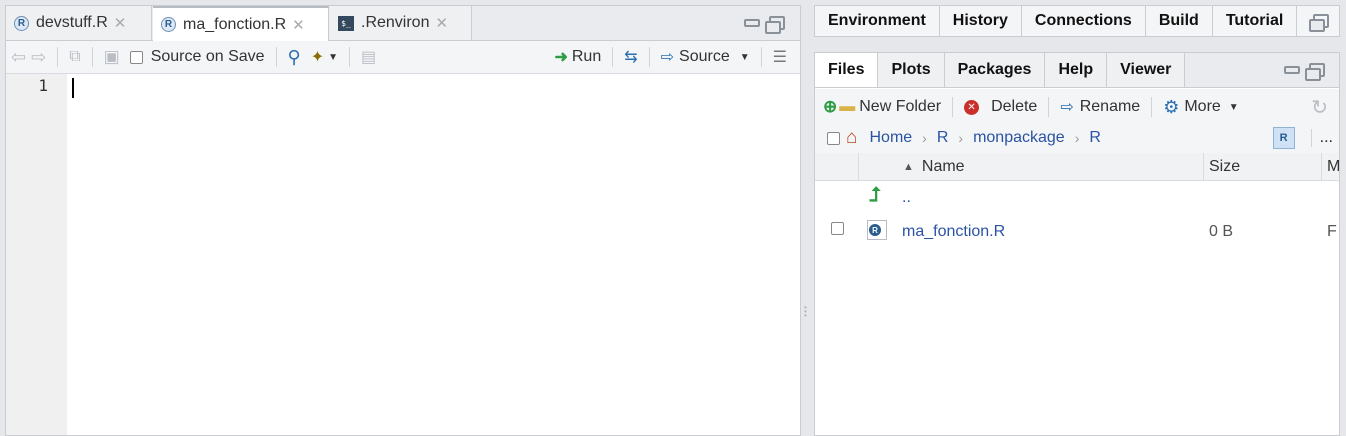 The image size is (1346, 436). Describe the element at coordinates (1255, 21) in the screenshot. I see `tab-tutorial: Tutorial` at that location.